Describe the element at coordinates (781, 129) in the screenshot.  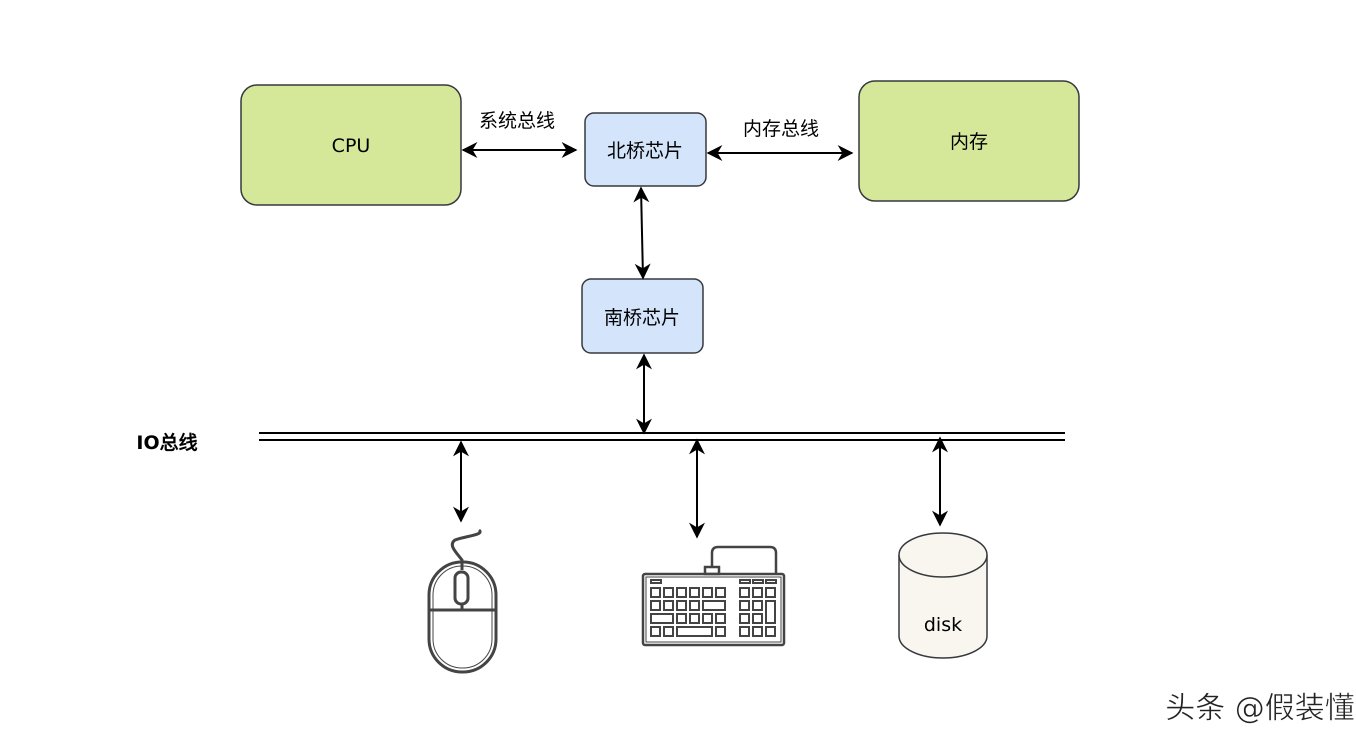
I see `memory-bus-label: 内存总线` at that location.